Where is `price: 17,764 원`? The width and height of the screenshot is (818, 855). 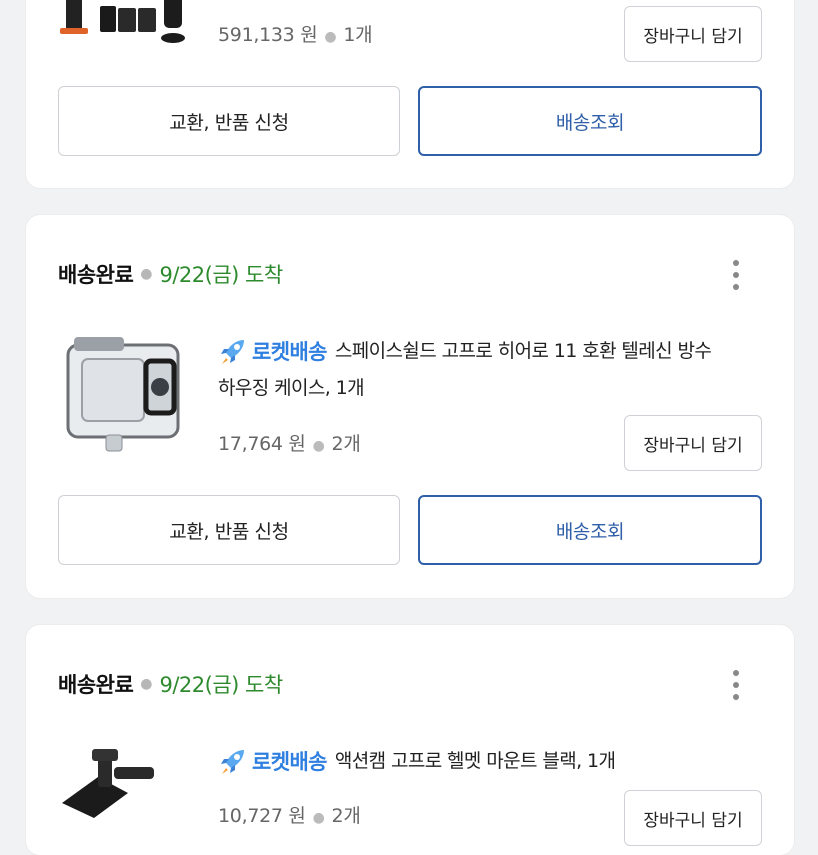
price: 17,764 원 is located at coordinates (262, 444).